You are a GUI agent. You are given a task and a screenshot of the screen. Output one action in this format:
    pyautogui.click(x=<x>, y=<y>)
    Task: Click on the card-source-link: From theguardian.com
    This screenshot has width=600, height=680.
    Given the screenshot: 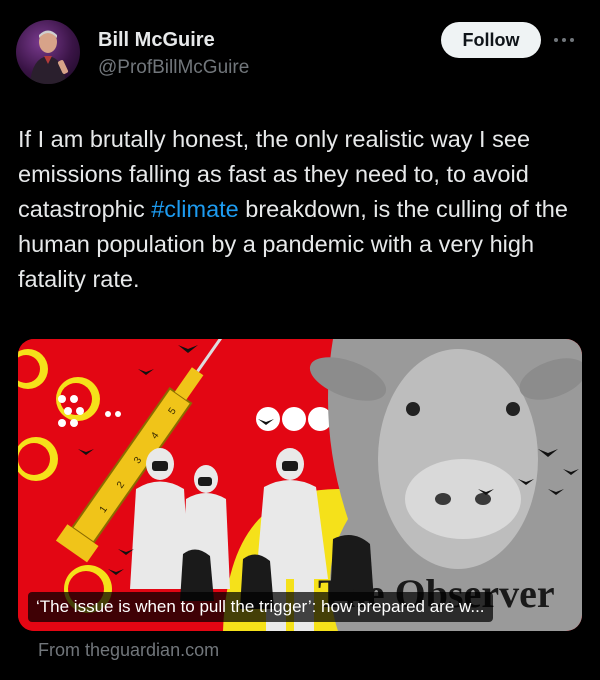 What is the action you would take?
    pyautogui.click(x=128, y=650)
    